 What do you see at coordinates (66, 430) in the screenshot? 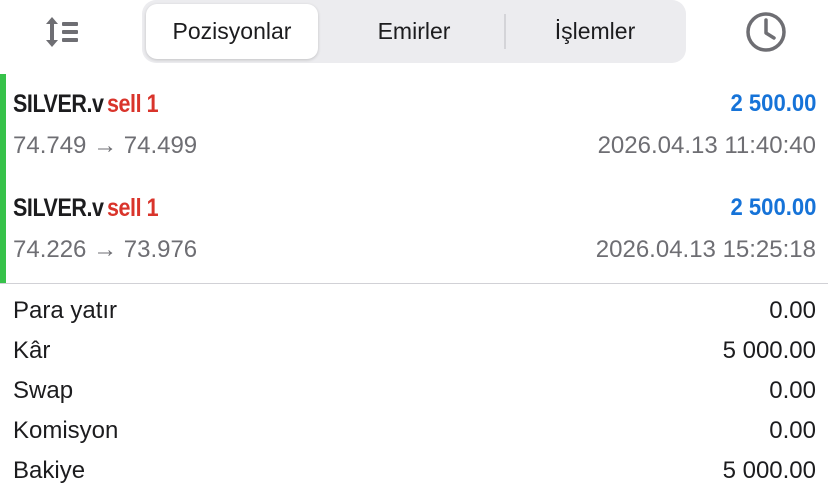
I see `summary-label: Komisyon` at bounding box center [66, 430].